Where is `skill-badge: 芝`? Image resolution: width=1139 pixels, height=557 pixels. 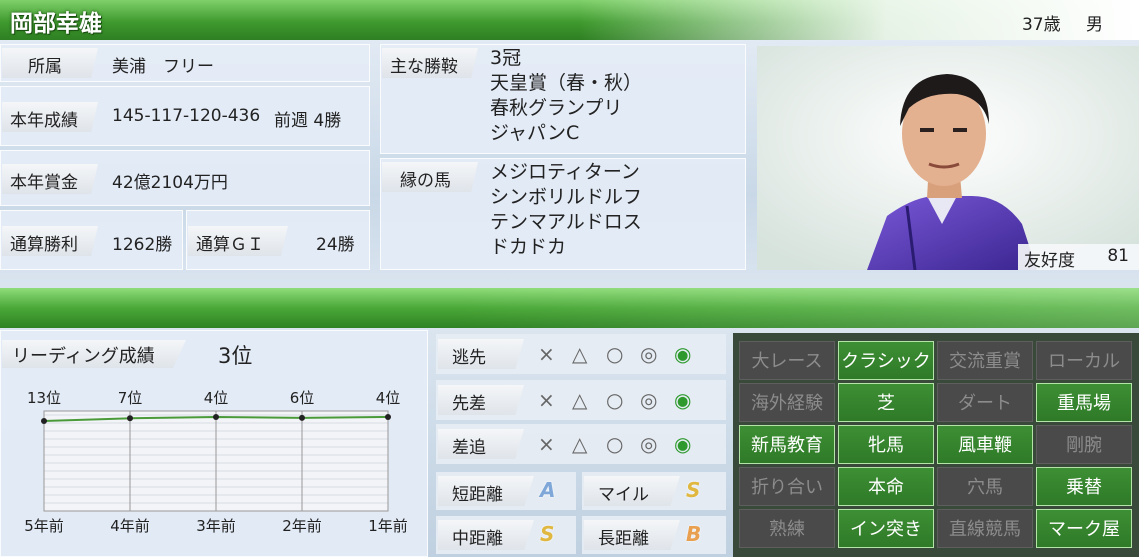
skill-badge: 芝 is located at coordinates (886, 402).